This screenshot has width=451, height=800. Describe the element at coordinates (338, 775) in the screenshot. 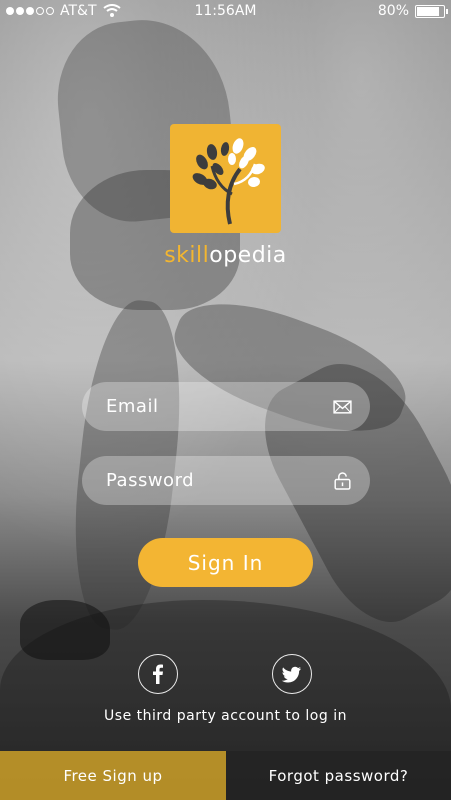

I see `forgot-password-button: Forgot password?` at that location.